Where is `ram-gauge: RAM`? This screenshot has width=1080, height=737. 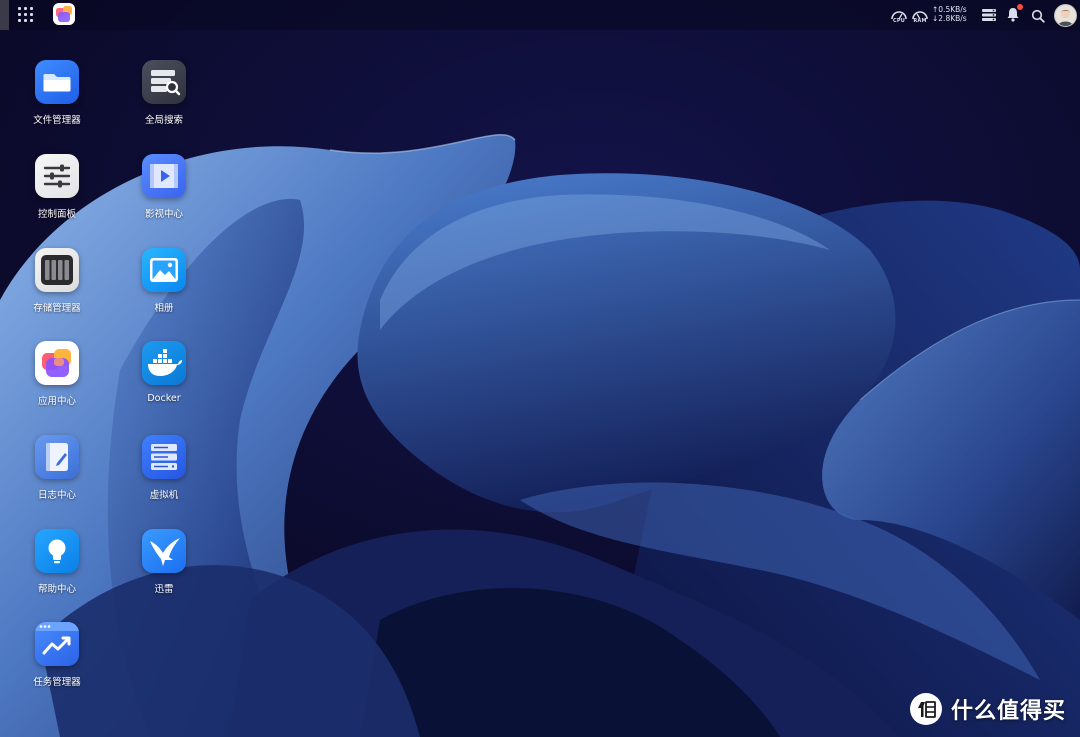
ram-gauge: RAM is located at coordinates (920, 16).